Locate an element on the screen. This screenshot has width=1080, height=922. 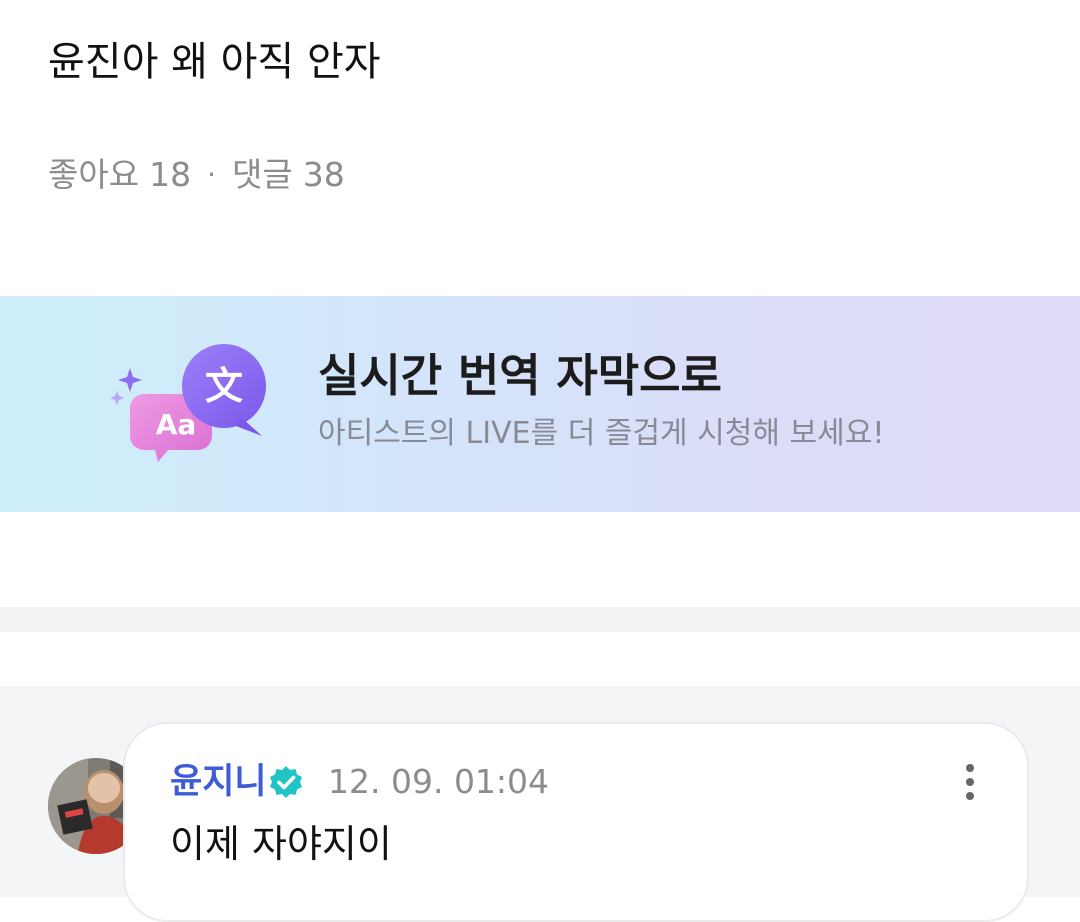
translate-icon: 文 Aa is located at coordinates (188, 403).